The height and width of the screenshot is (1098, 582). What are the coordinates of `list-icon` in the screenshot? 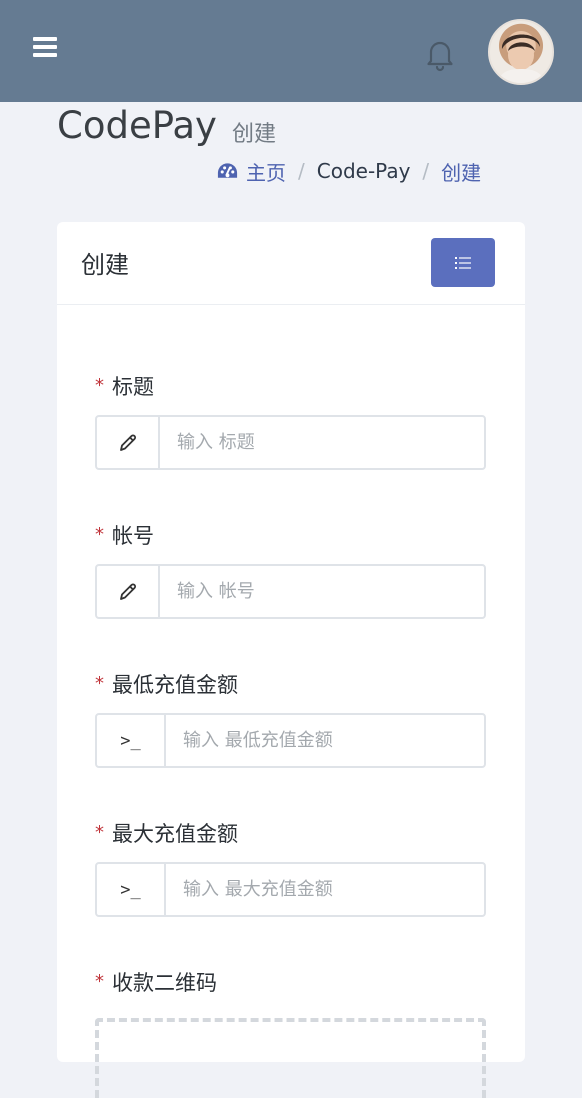 It's located at (463, 262).